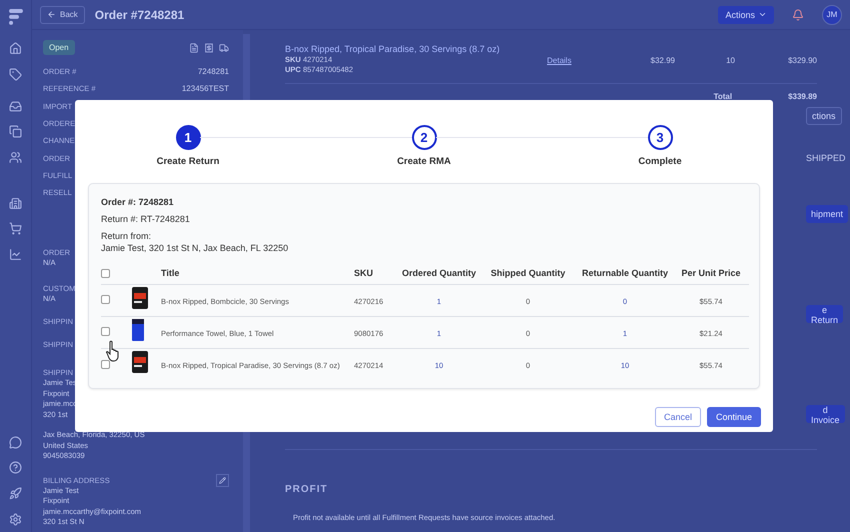 Image resolution: width=850 pixels, height=532 pixels. What do you see at coordinates (802, 96) in the screenshot?
I see `total-value: $339.89` at bounding box center [802, 96].